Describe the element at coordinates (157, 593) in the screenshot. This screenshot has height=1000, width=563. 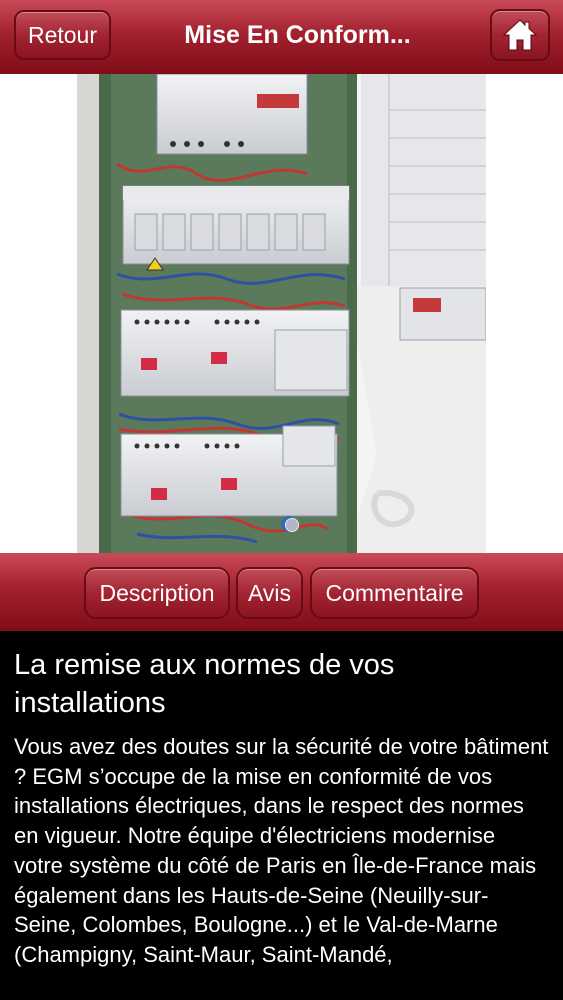
I see `tab-description: Description` at that location.